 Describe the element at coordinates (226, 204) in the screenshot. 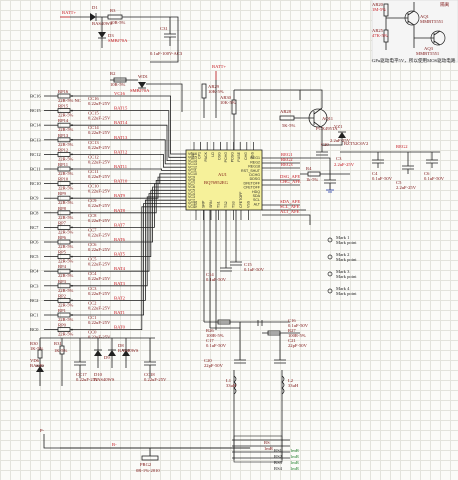

I see `ic-pin-bottom-ts2: TS2` at that location.